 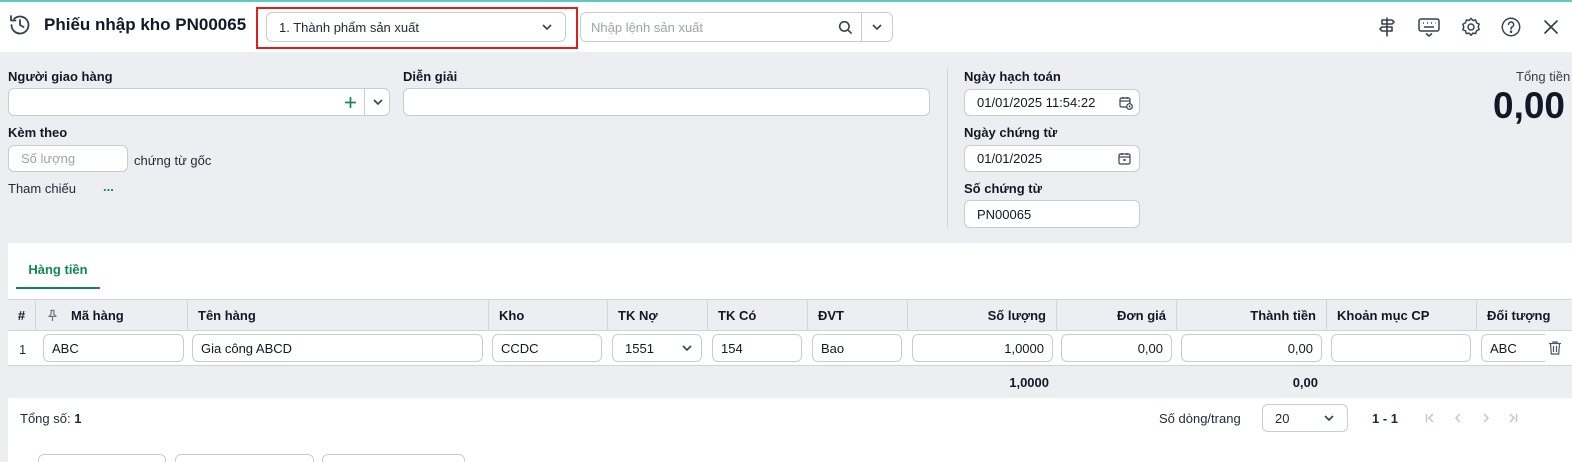 I want to click on tab-hang-tien: Hàng tiền, so click(x=58, y=272).